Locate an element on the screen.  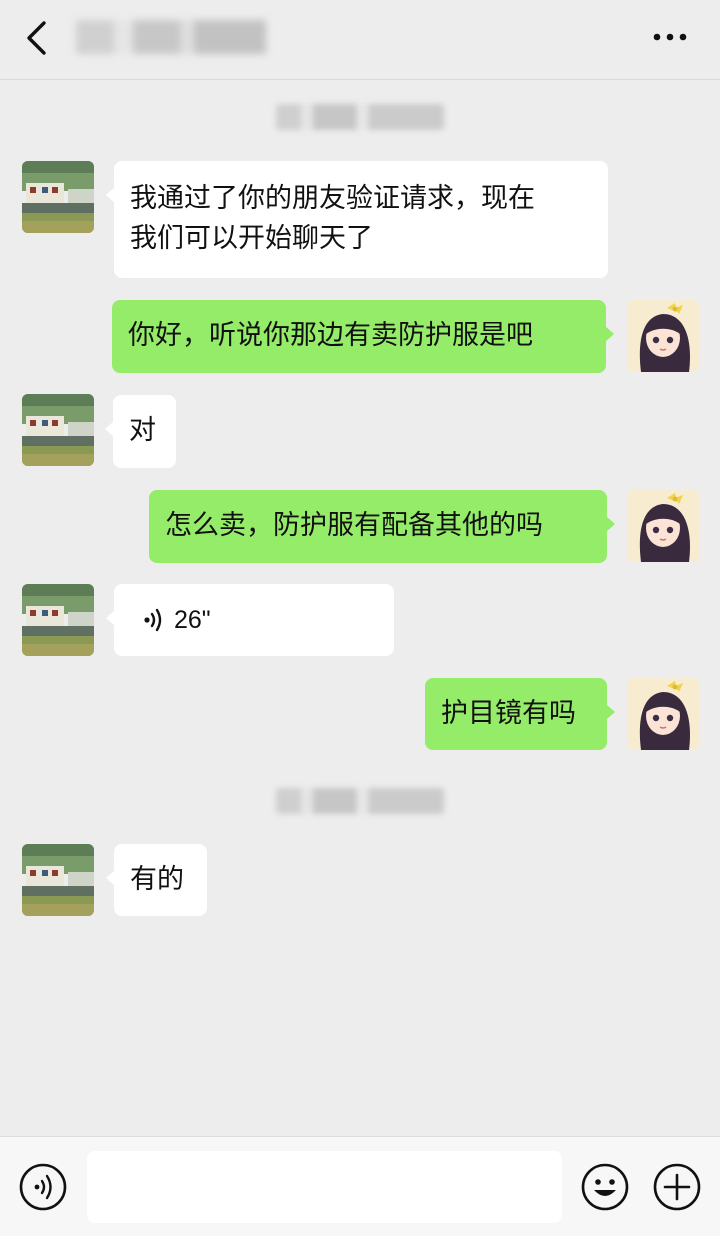
message-bubble-outgoing: 怎么卖，防护服有配备其他的吗 is located at coordinates (382, 526).